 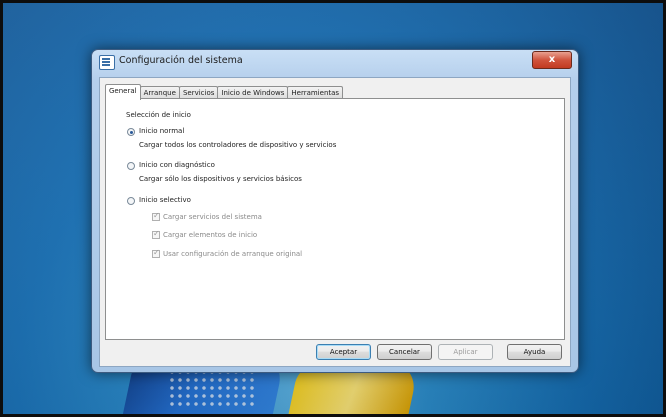 I want to click on windows-logo-dots, so click(x=213, y=388).